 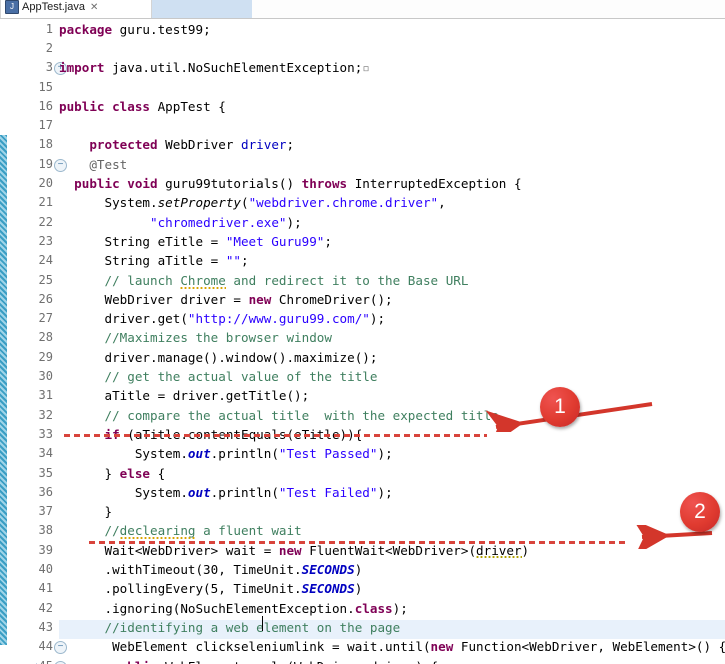 What do you see at coordinates (192, 145) in the screenshot?
I see `code-line: protected WebDriver driver;` at bounding box center [192, 145].